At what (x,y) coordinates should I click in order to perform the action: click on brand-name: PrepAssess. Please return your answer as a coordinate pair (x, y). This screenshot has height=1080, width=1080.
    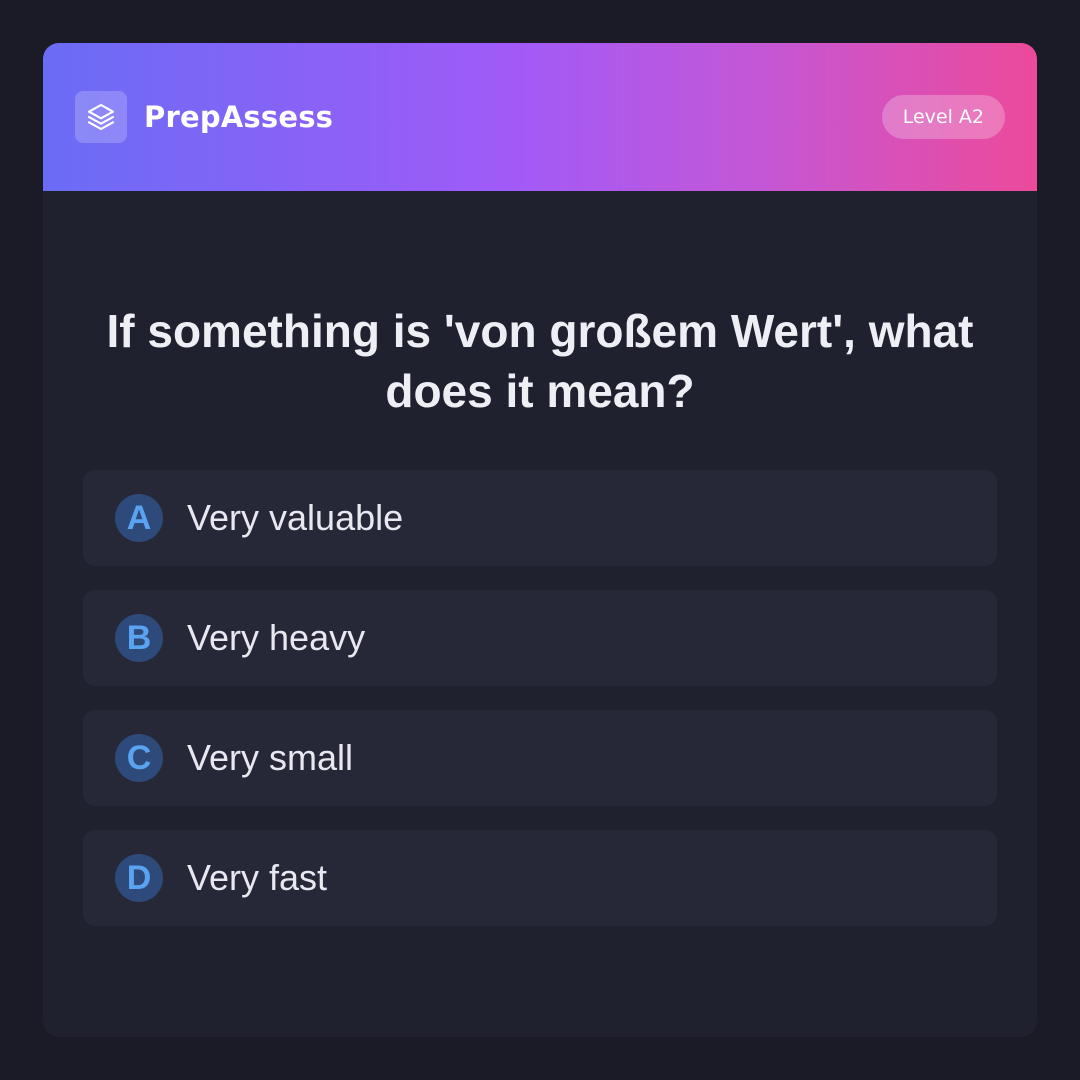
    Looking at the image, I should click on (239, 117).